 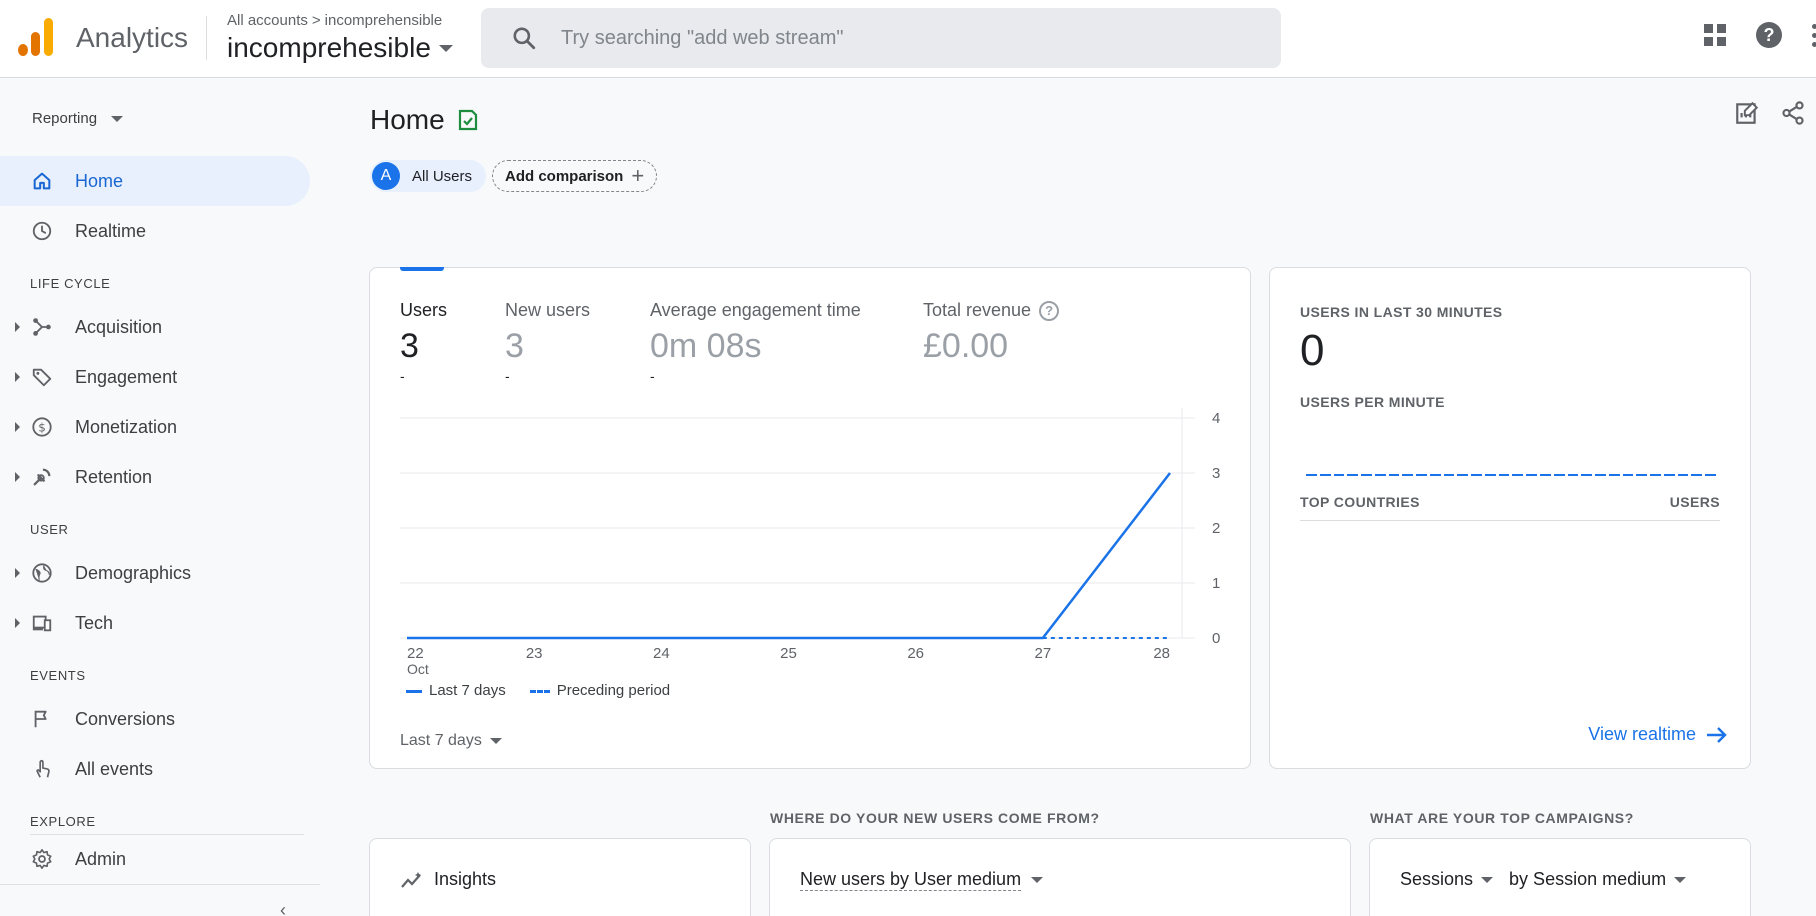 I want to click on sidebar-item-demographics: Demographics, so click(x=155, y=573).